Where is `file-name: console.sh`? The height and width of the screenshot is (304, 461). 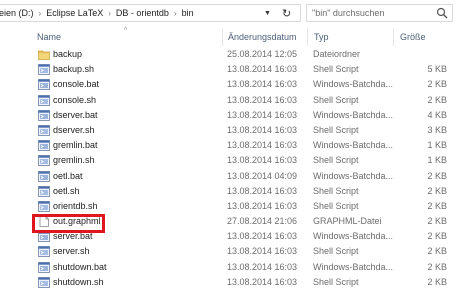 file-name: console.sh is located at coordinates (75, 99).